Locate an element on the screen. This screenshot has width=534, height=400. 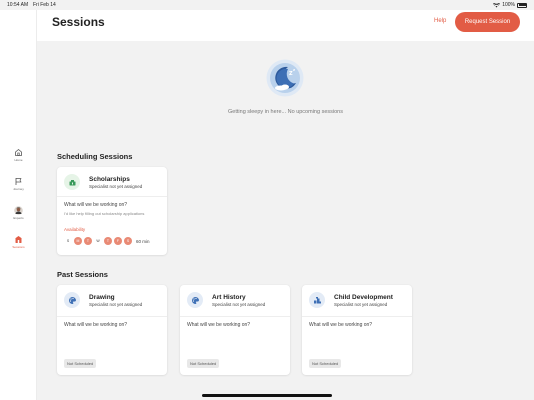
sidebar-item-label: Home is located at coordinates (18, 160).